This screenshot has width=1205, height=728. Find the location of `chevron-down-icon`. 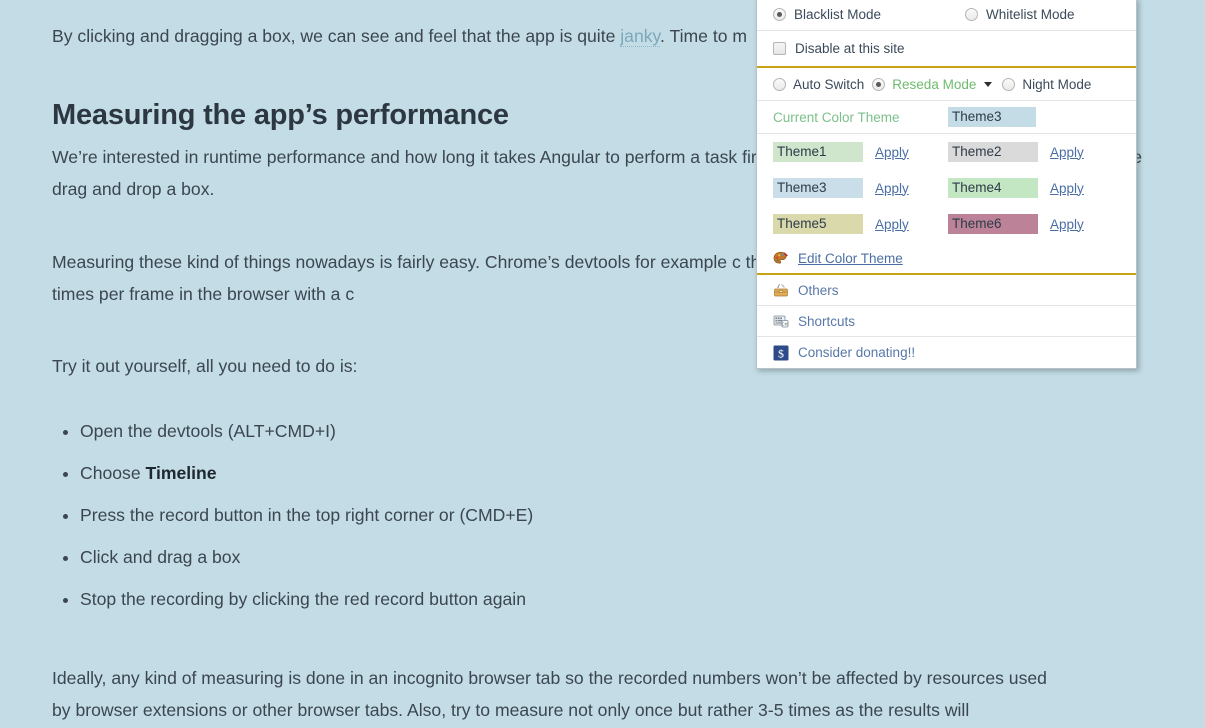

chevron-down-icon is located at coordinates (988, 84).